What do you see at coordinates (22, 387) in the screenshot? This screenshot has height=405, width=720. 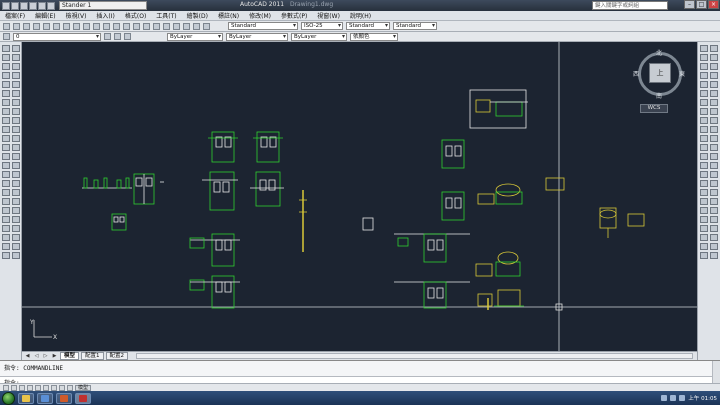 I see `ortho-toggle` at bounding box center [22, 387].